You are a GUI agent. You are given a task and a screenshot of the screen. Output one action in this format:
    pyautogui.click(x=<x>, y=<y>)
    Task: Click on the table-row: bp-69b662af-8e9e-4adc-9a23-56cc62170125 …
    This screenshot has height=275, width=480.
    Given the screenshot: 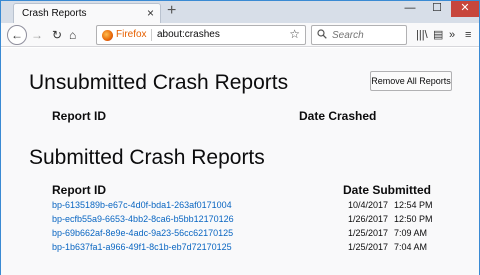 What is the action you would take?
    pyautogui.click(x=240, y=235)
    